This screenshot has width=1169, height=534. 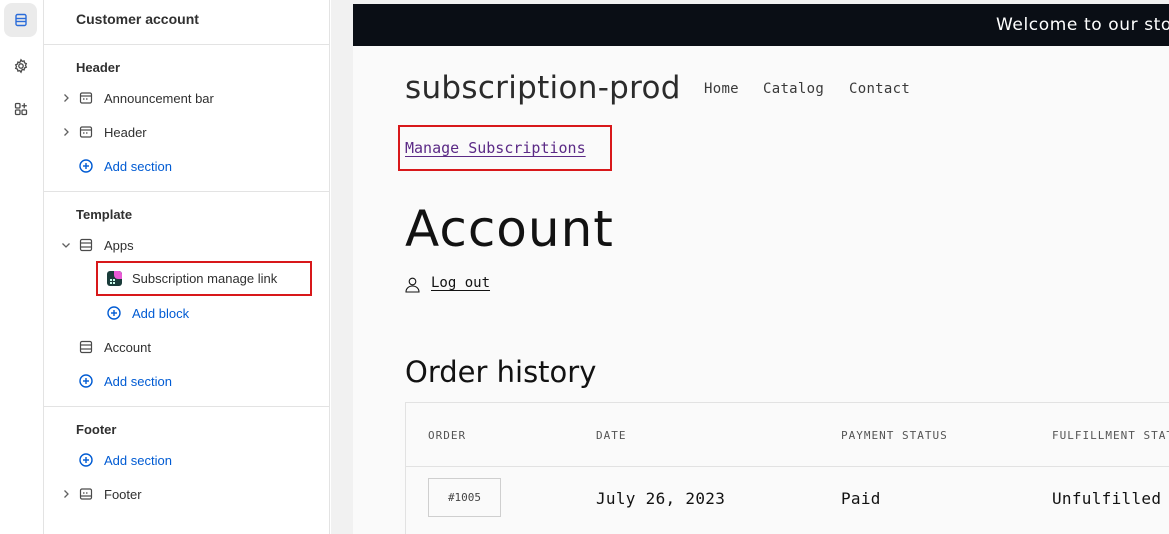 What do you see at coordinates (125, 132) in the screenshot?
I see `tree-item-label: Header` at bounding box center [125, 132].